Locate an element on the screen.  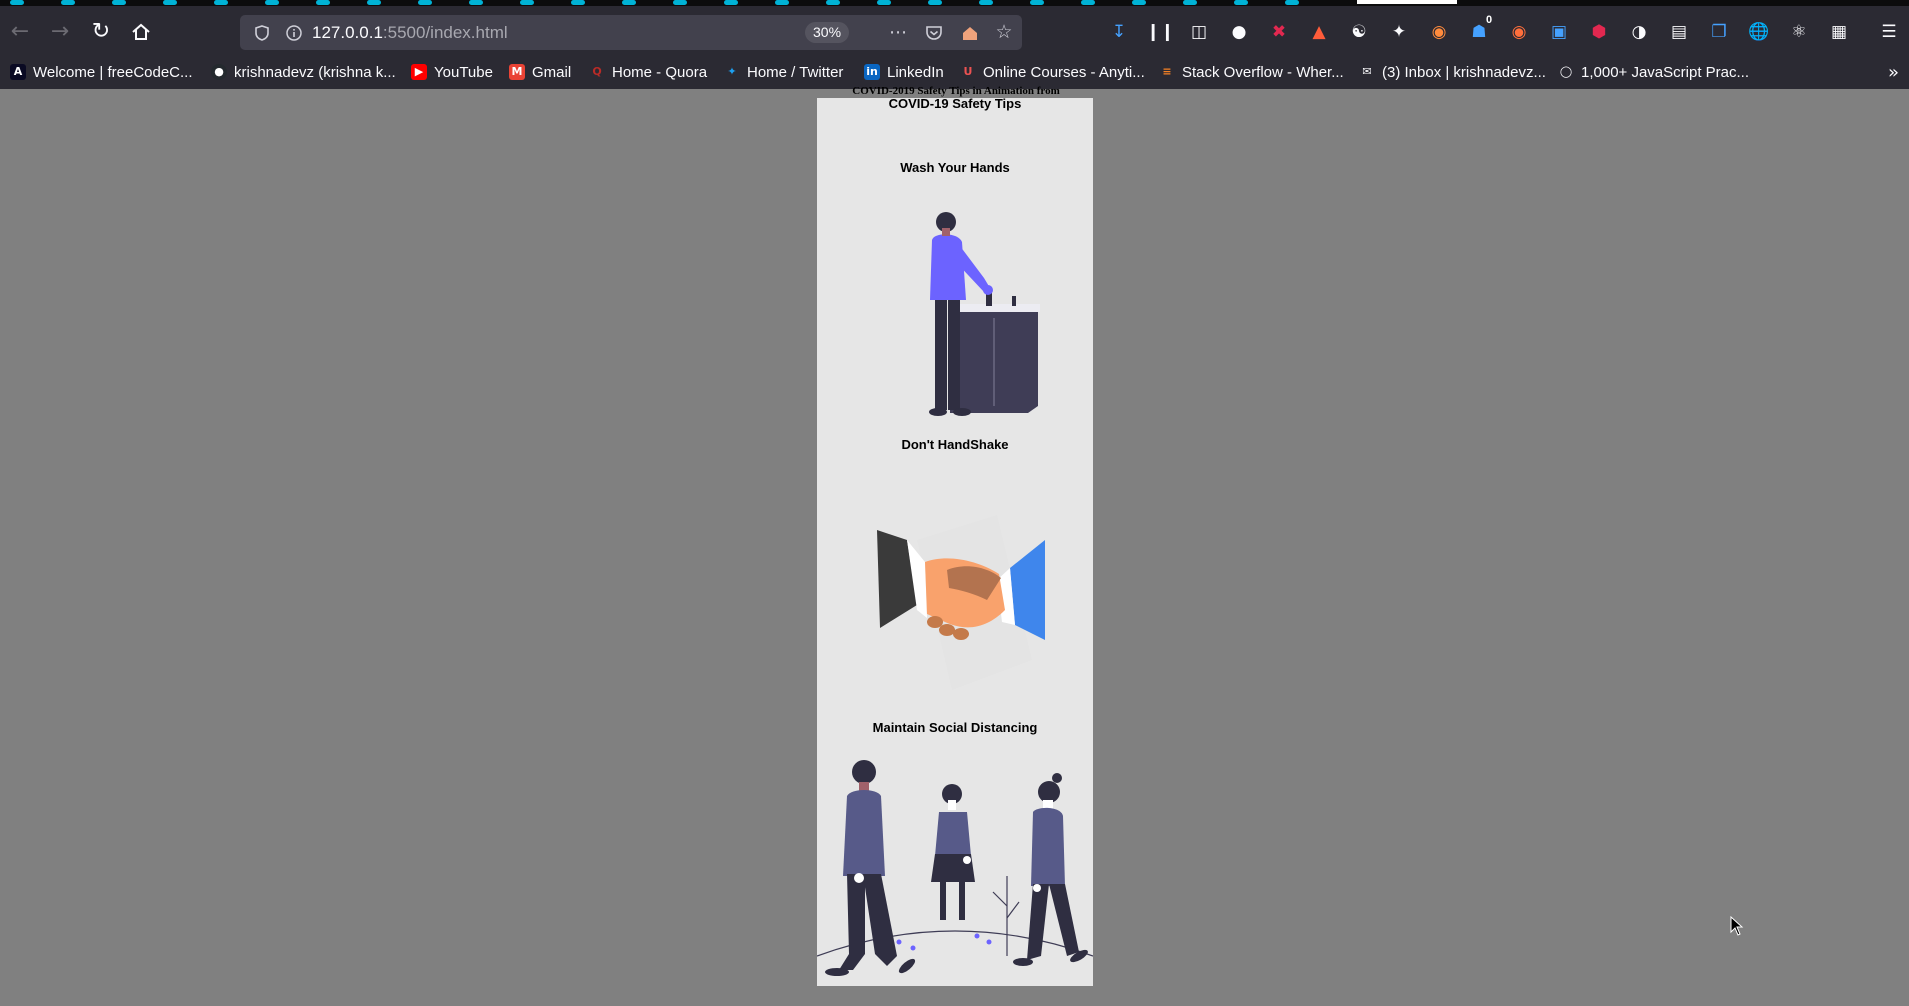
page-subtitle: COVID-19 Safety Tips is located at coordinates (955, 103).